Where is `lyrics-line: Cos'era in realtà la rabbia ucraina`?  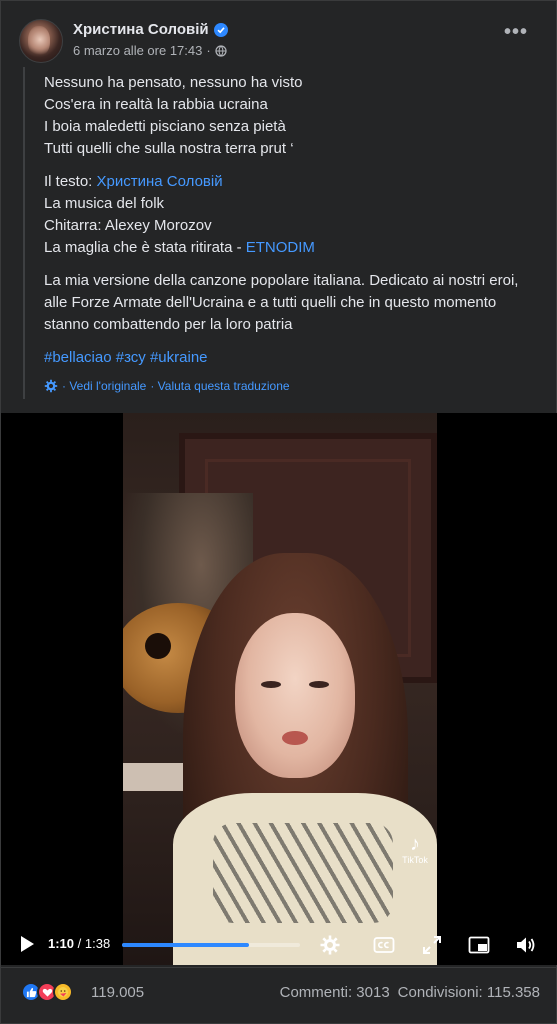 lyrics-line: Cos'era in realtà la rabbia ucraina is located at coordinates (156, 104).